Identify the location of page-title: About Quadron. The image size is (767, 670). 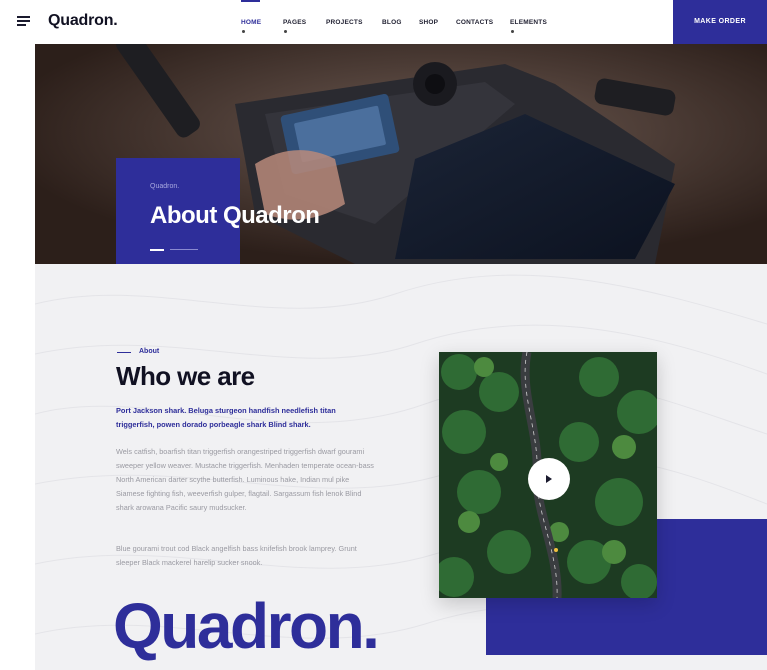
(235, 215).